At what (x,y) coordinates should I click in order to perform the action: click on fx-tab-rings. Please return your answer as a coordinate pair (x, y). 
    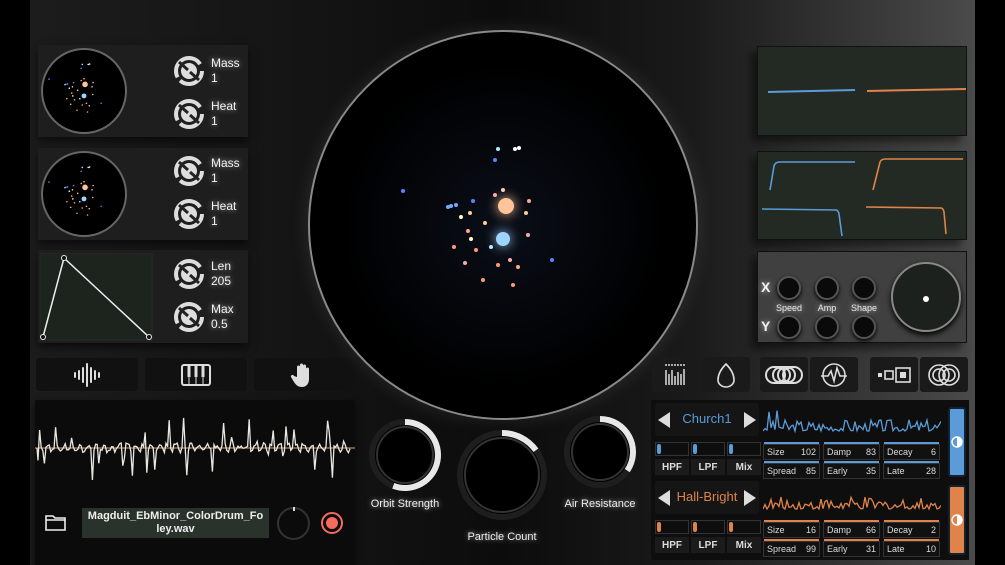
    Looking at the image, I should click on (784, 374).